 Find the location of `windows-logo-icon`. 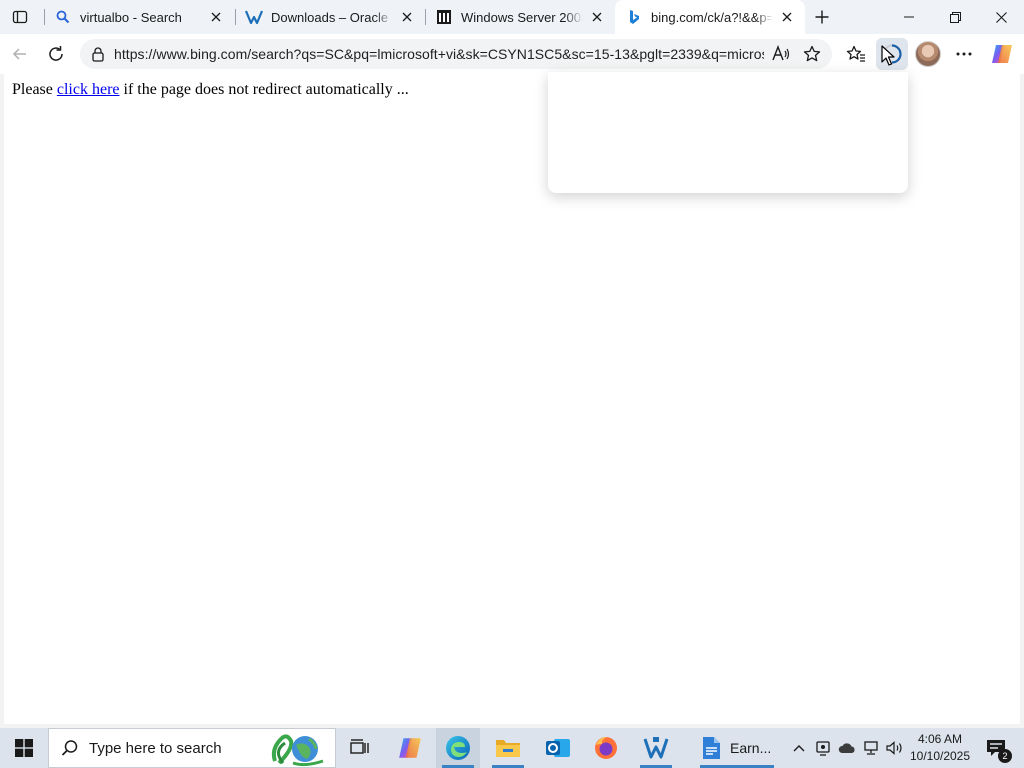

windows-logo-icon is located at coordinates (24, 748).